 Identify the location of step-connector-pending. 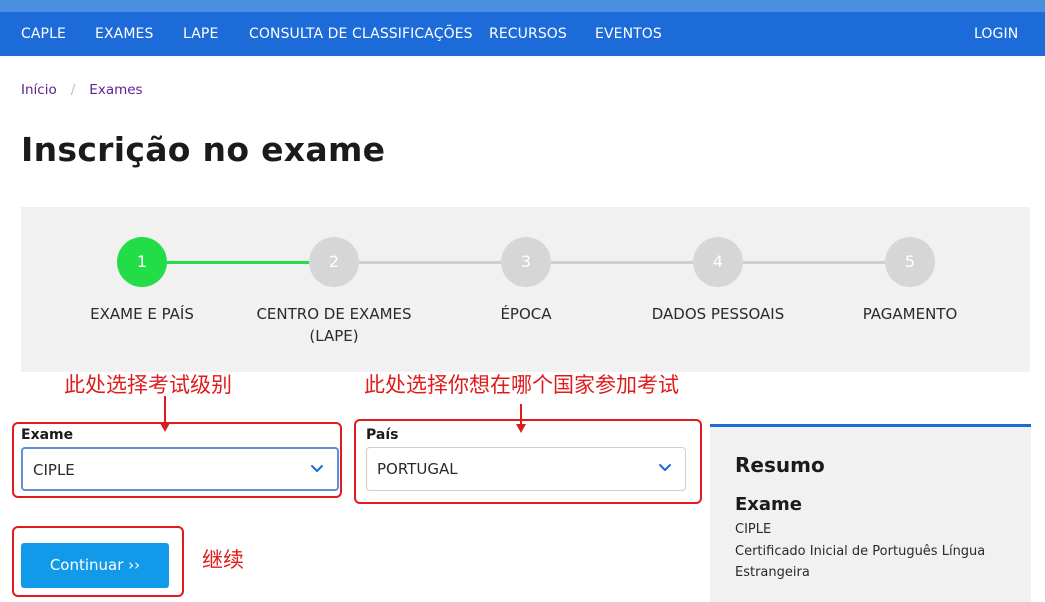
(624, 262).